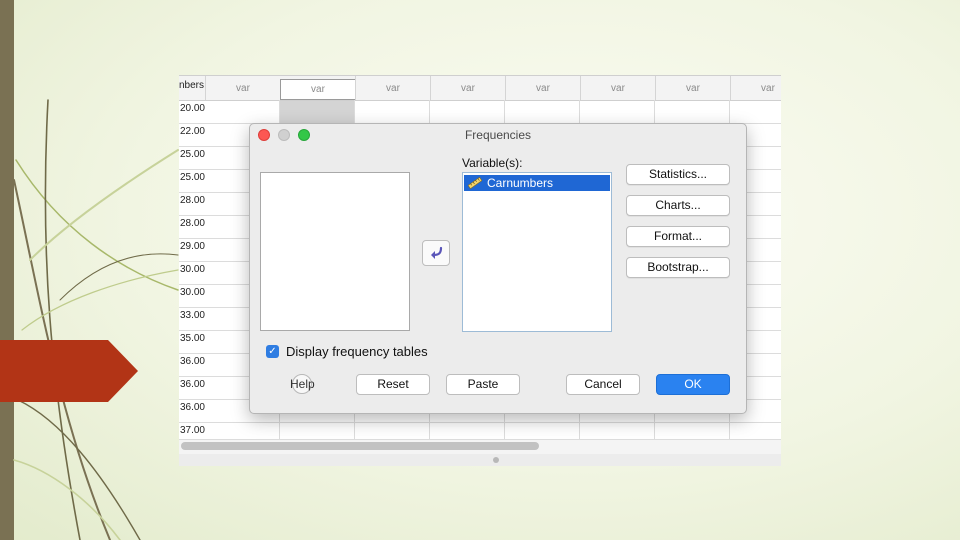 Image resolution: width=960 pixels, height=540 pixels. Describe the element at coordinates (520, 183) in the screenshot. I see `variable-item-label: Carnumbers` at that location.